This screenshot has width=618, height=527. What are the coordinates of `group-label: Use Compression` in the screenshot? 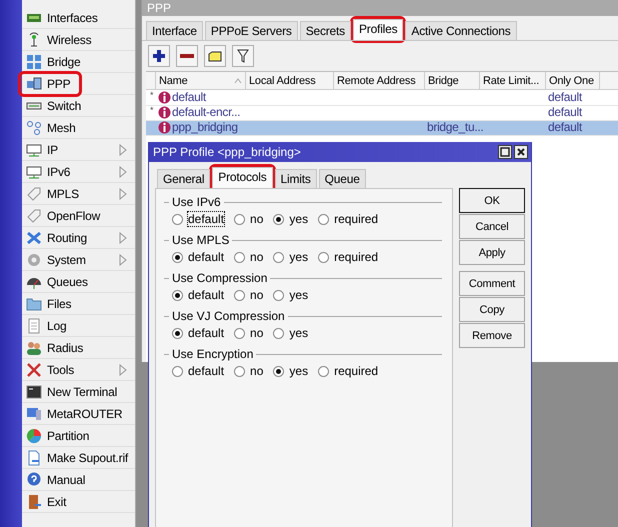 It's located at (220, 278).